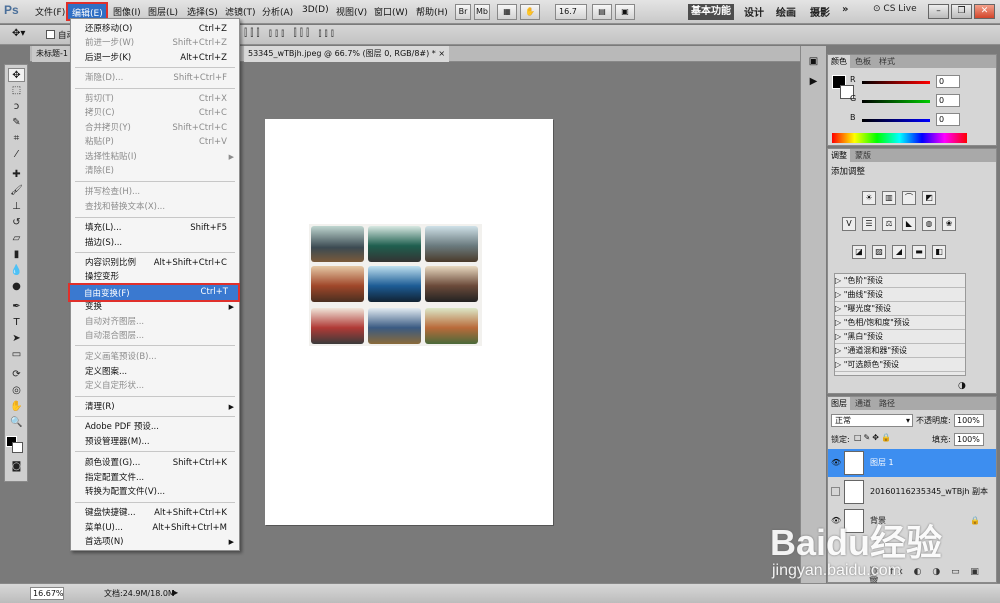 The image size is (1000, 603). What do you see at coordinates (127, 11) in the screenshot?
I see `menu-image: 图像(I)` at bounding box center [127, 11].